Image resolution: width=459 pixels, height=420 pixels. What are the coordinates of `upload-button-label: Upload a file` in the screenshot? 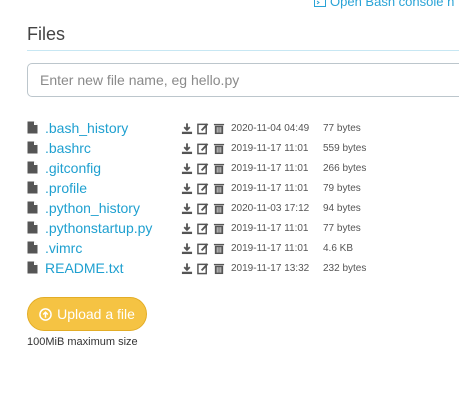 It's located at (96, 314).